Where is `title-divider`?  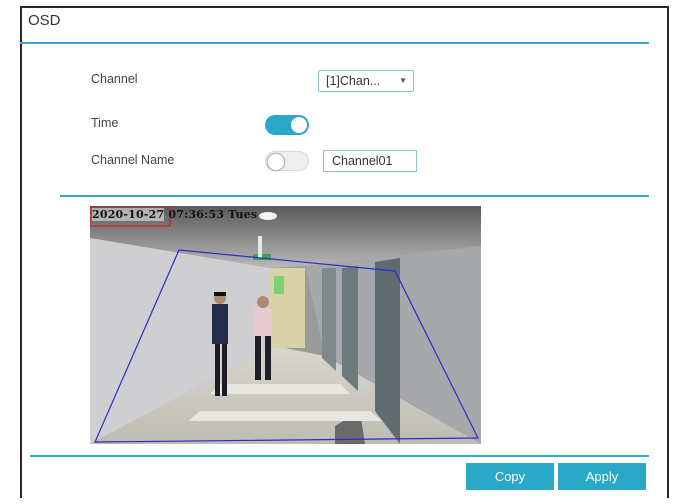
title-divider is located at coordinates (334, 43).